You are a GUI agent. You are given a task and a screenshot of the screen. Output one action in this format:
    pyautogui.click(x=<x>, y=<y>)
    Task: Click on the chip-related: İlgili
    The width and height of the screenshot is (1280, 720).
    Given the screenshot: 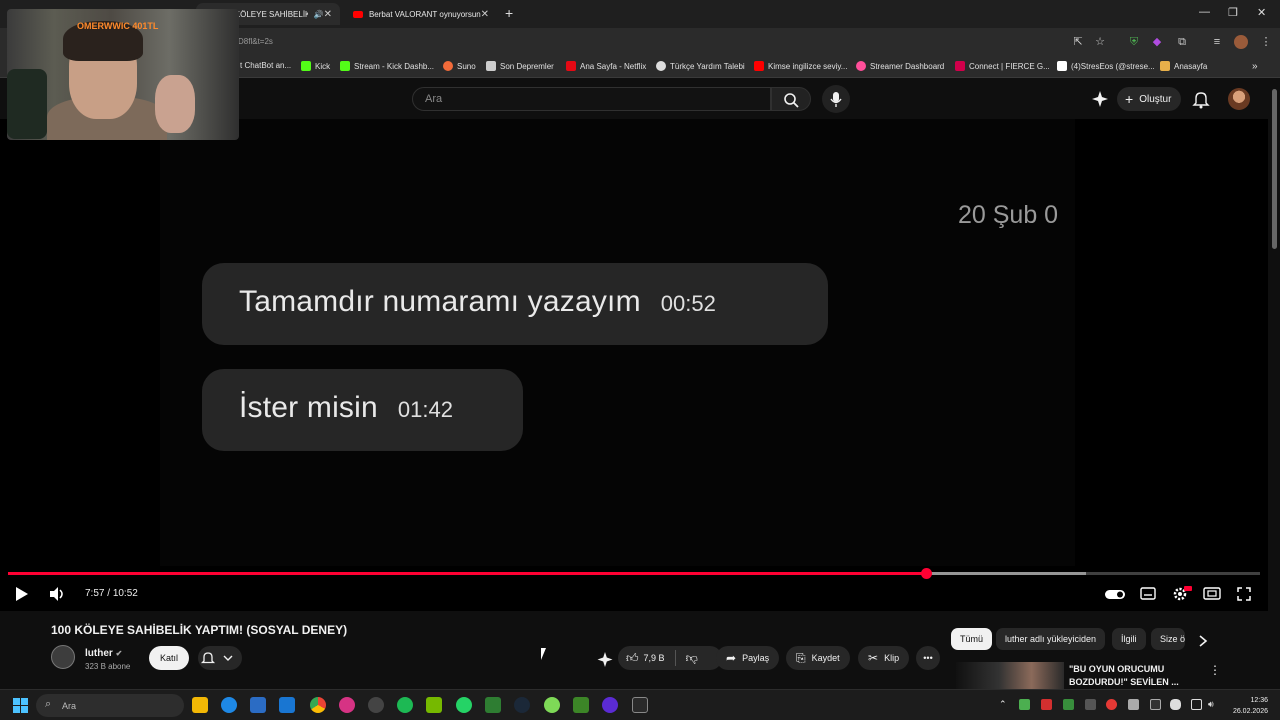 What is the action you would take?
    pyautogui.click(x=1129, y=639)
    